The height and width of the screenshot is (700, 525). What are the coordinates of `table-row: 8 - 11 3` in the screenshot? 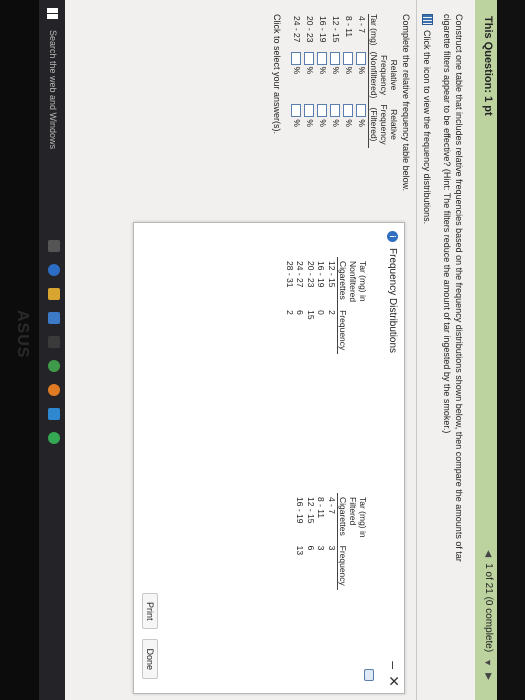 It's located at (321, 524).